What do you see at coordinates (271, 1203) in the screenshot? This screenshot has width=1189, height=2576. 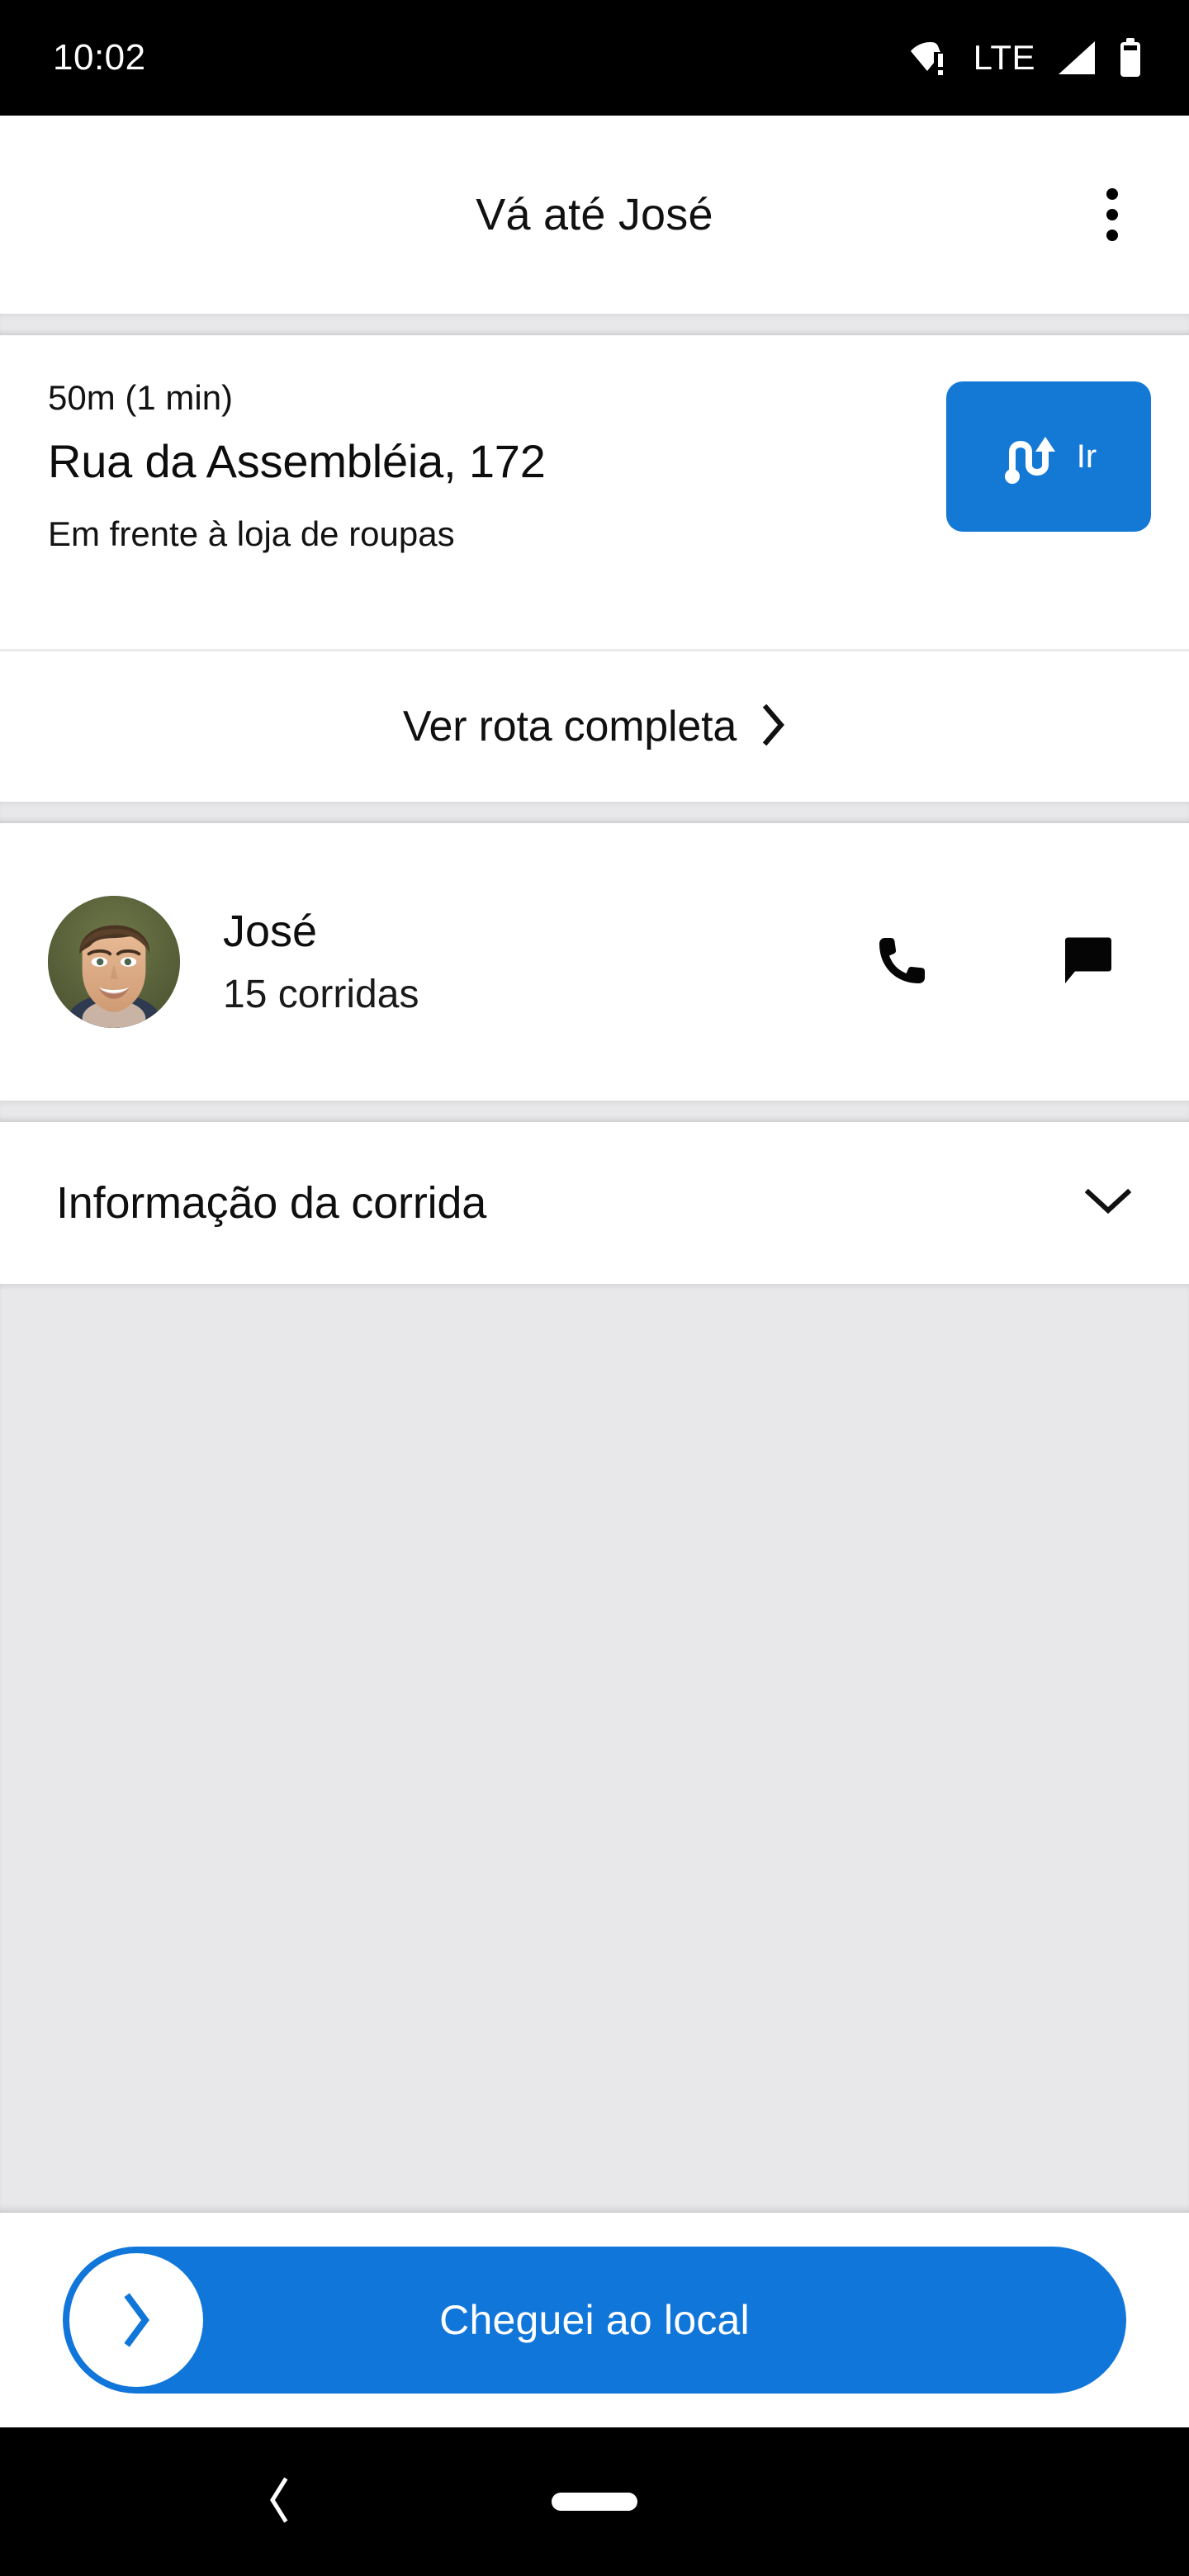 I see `ride-info-label: Informação da corrida` at bounding box center [271, 1203].